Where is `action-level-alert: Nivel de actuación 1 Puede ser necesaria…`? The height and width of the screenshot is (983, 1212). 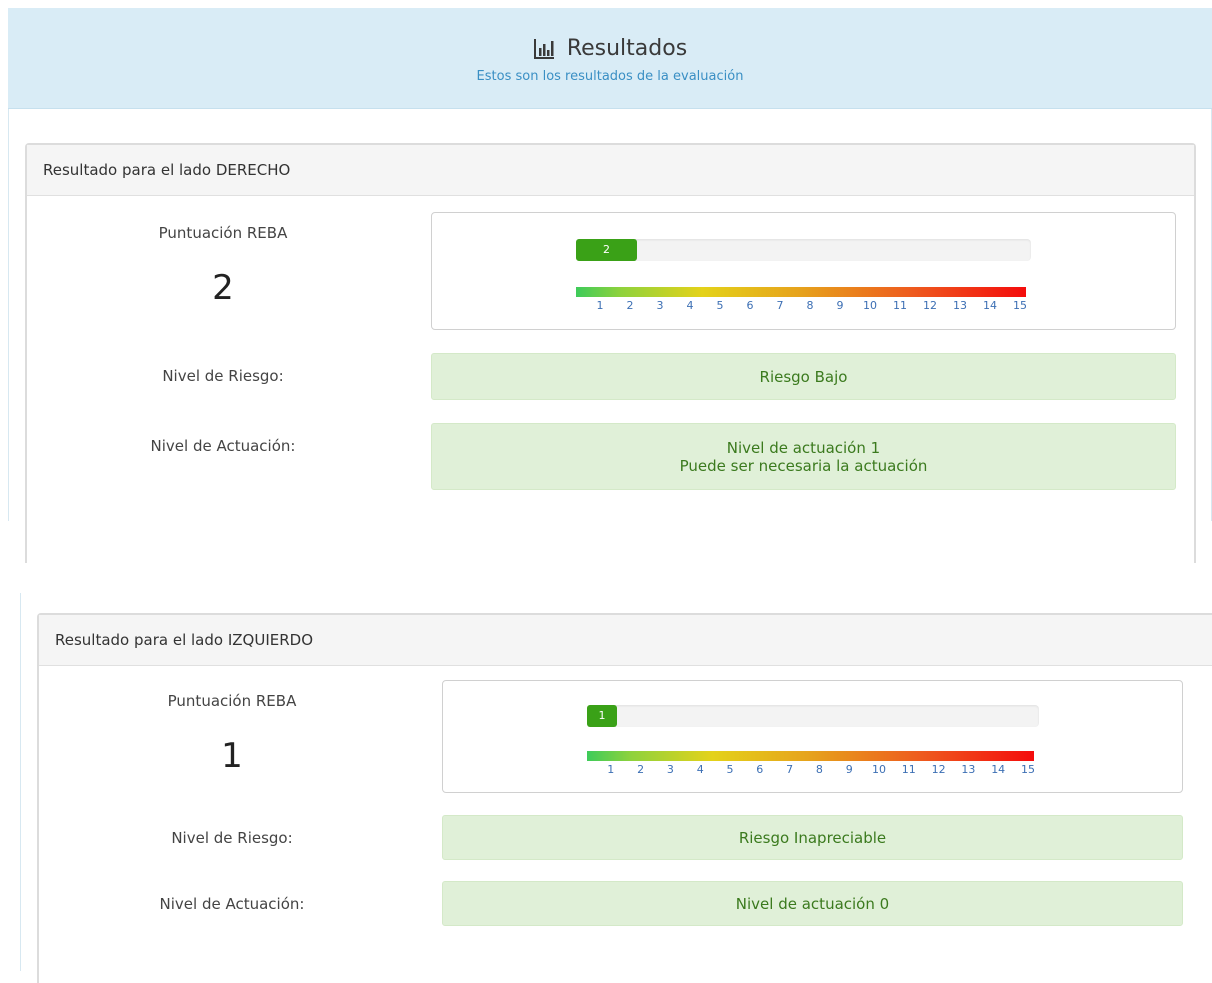
action-level-alert: Nivel de actuación 1 Puede ser necesaria… is located at coordinates (803, 456).